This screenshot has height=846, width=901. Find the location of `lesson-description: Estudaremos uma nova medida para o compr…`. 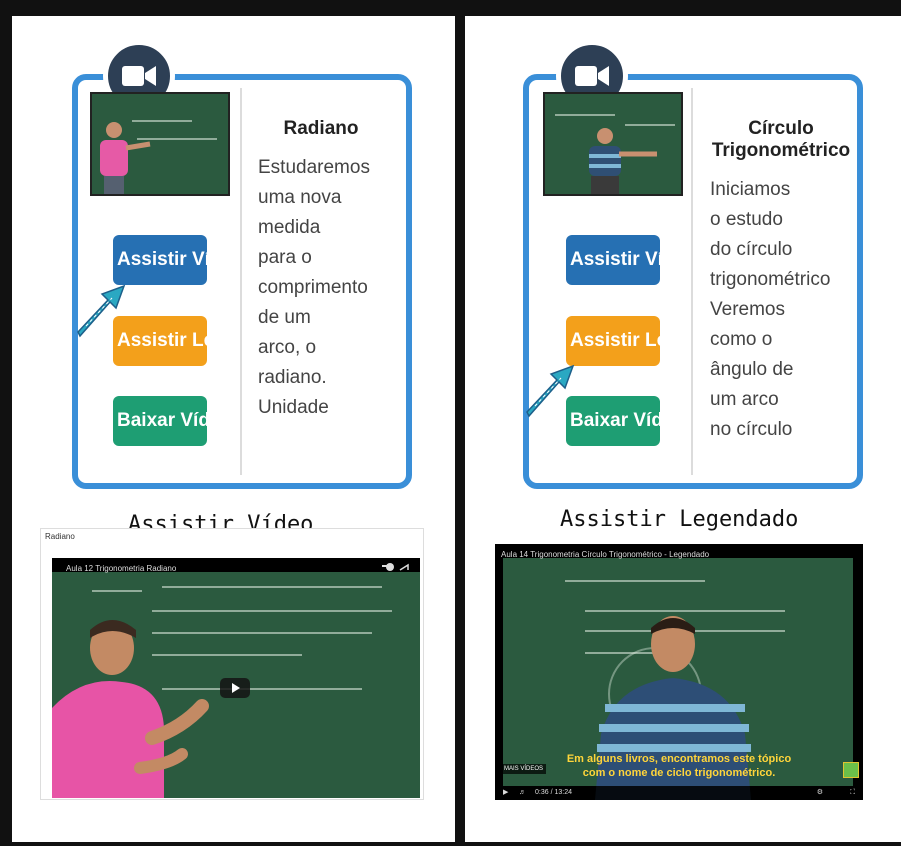

lesson-description: Estudaremos uma nova medida para o compr… is located at coordinates (314, 287).